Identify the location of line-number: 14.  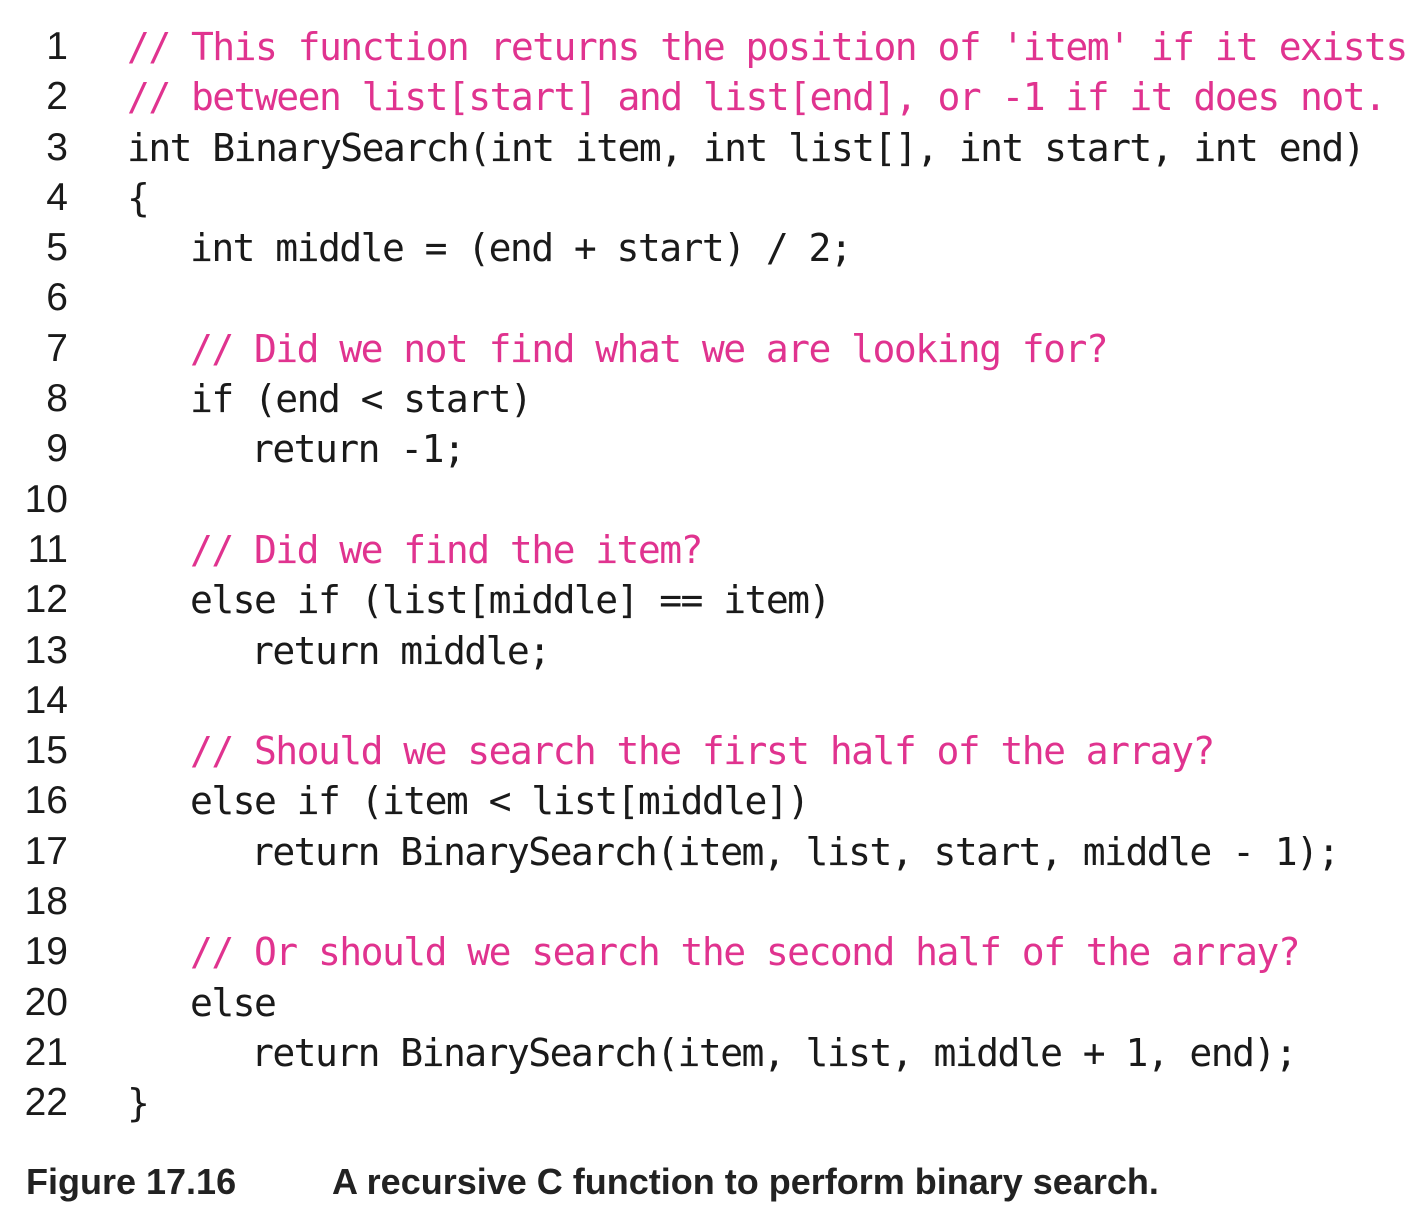
(46, 700).